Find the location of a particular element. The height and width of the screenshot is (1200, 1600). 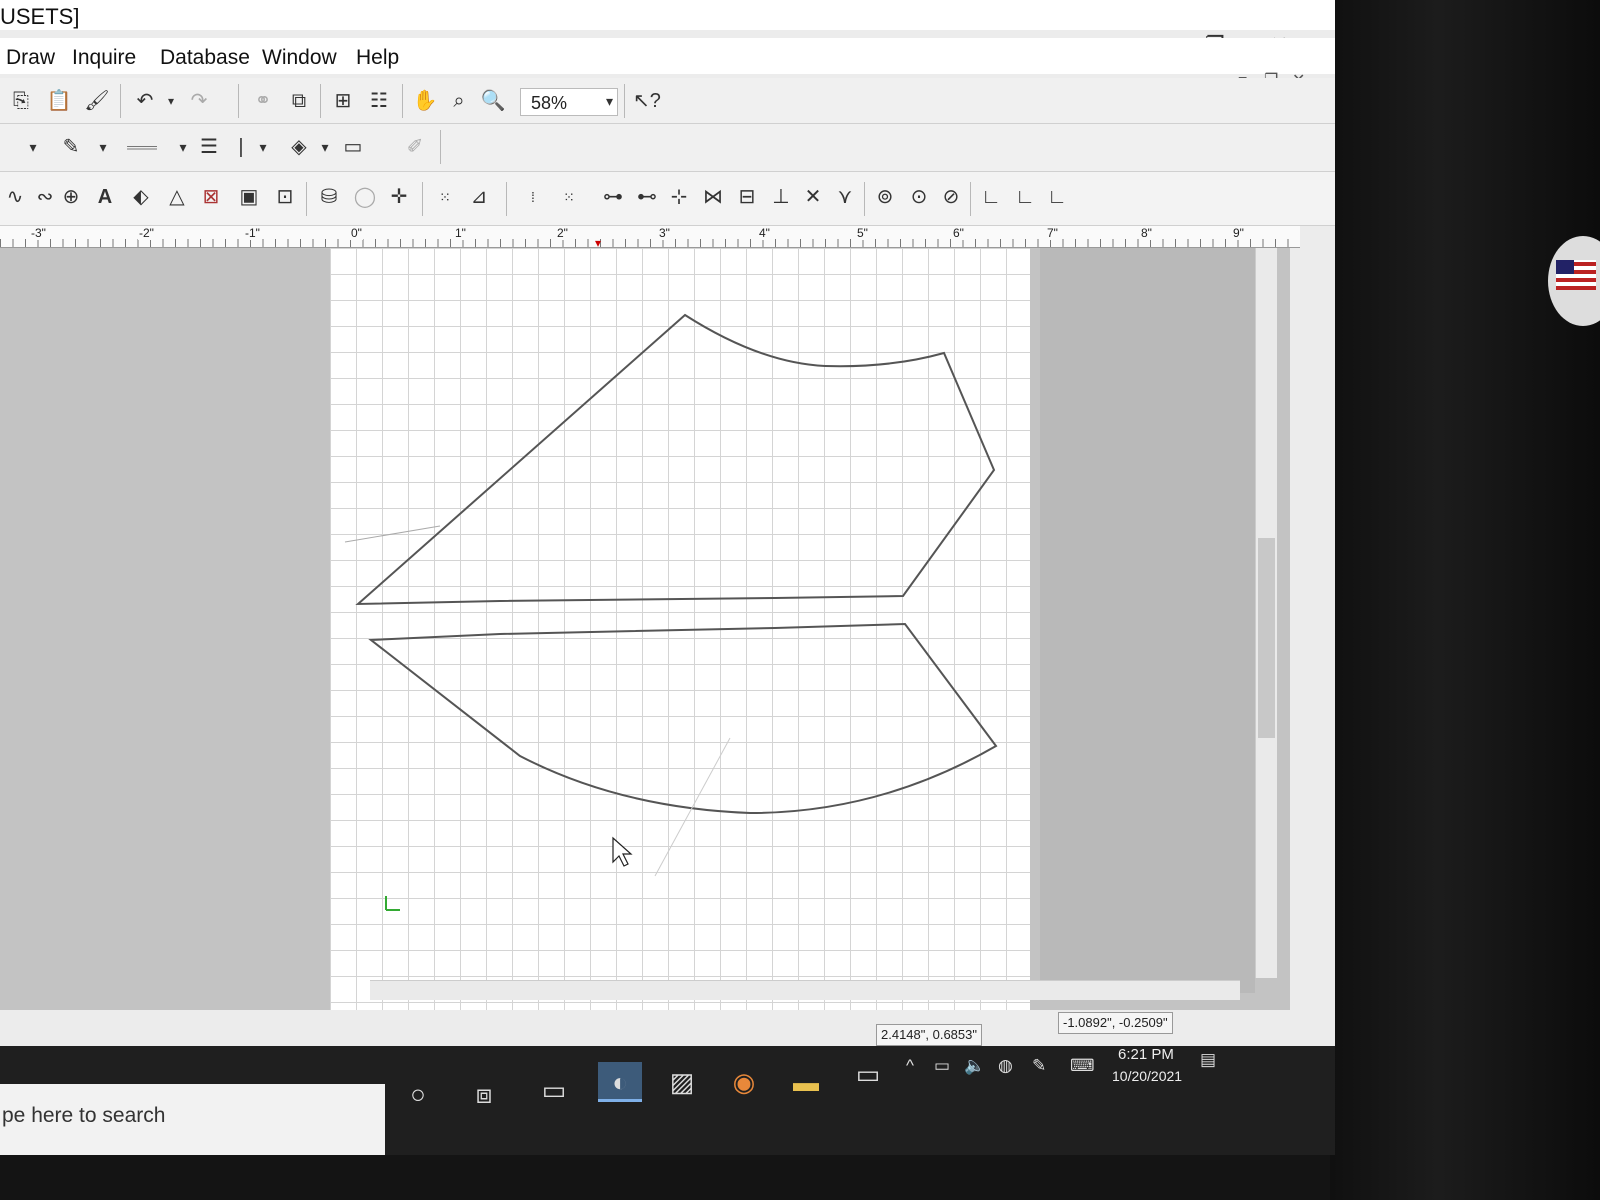

cortana-icon: ○ is located at coordinates (418, 1094).